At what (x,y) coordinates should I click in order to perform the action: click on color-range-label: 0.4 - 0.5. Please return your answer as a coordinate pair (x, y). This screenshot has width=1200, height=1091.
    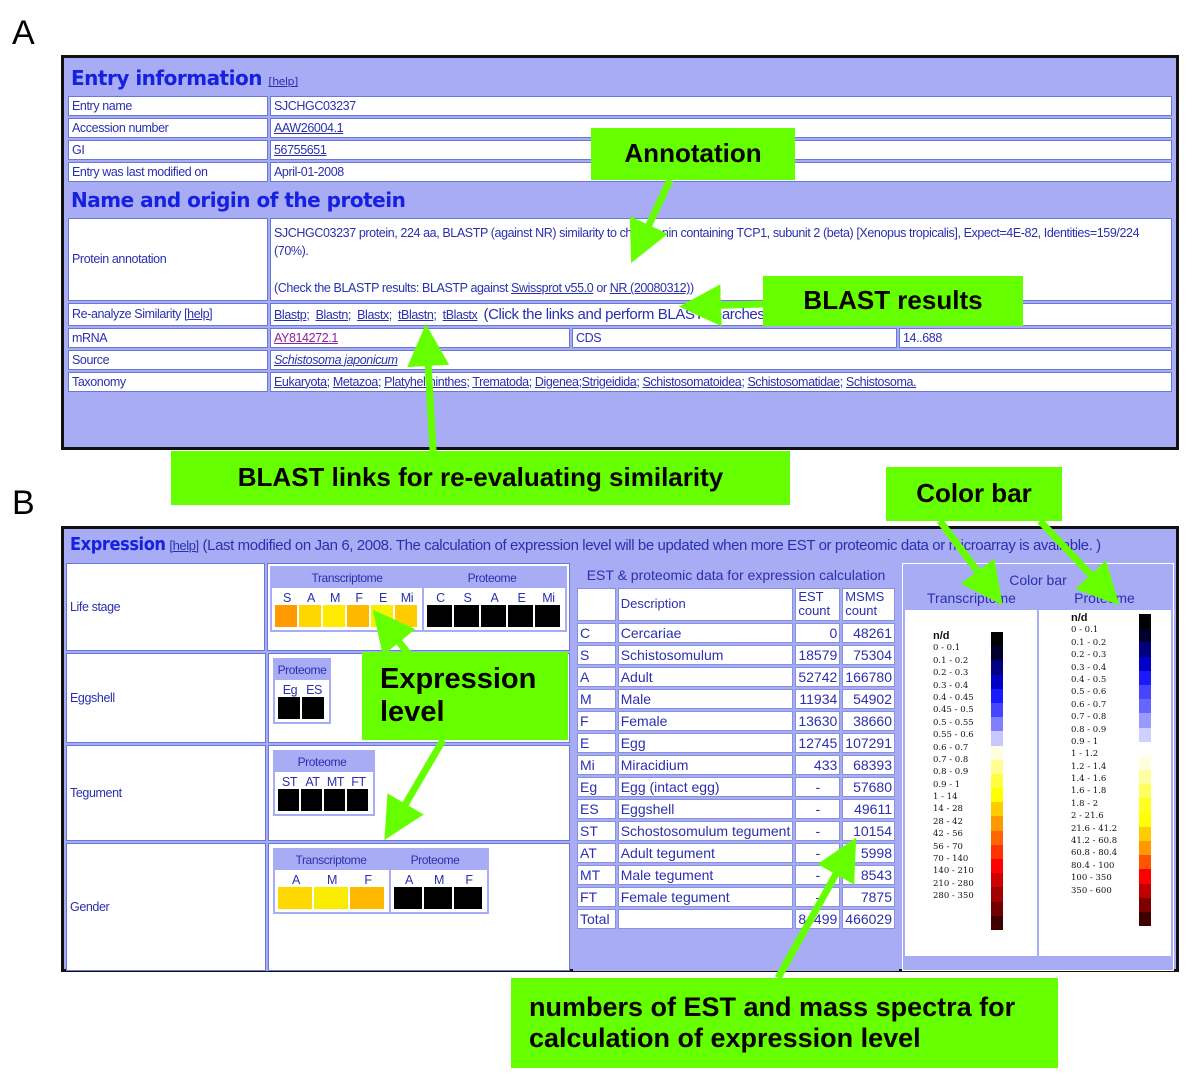
    Looking at the image, I should click on (1089, 679).